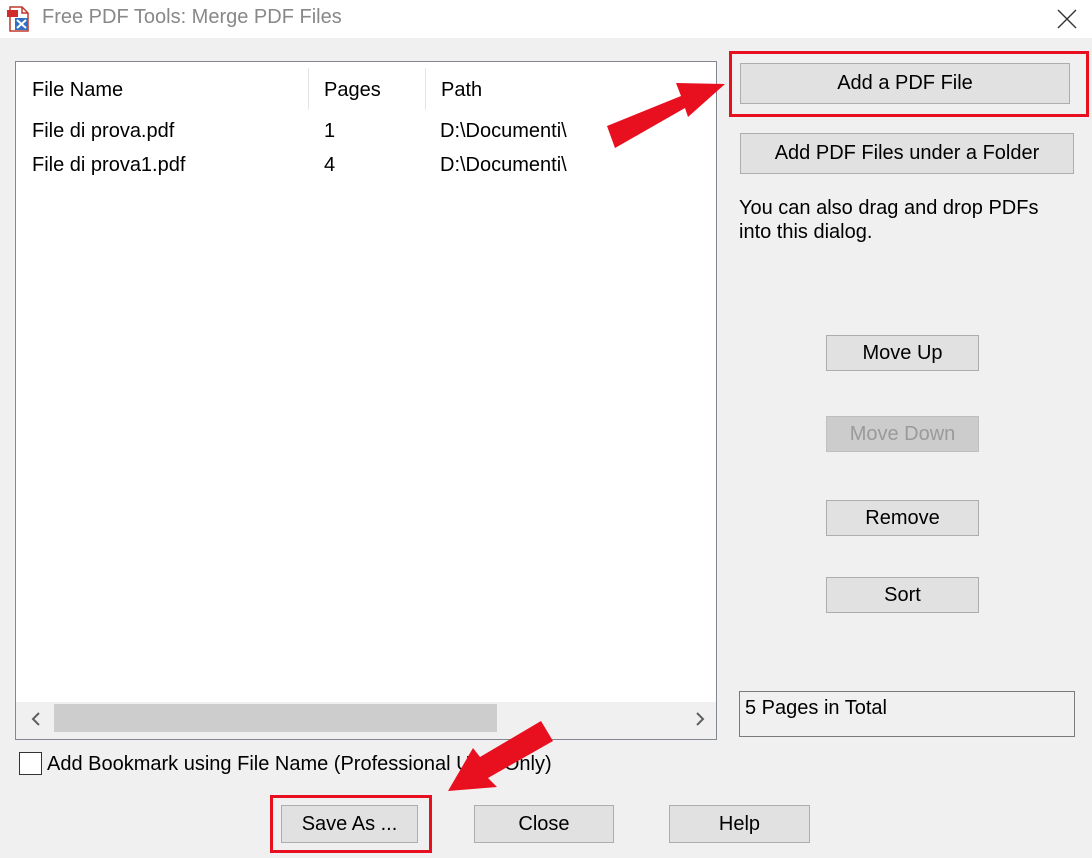 The image size is (1092, 858). Describe the element at coordinates (192, 17) in the screenshot. I see `window-title: Free PDF Tools: Merge PDF Files` at that location.